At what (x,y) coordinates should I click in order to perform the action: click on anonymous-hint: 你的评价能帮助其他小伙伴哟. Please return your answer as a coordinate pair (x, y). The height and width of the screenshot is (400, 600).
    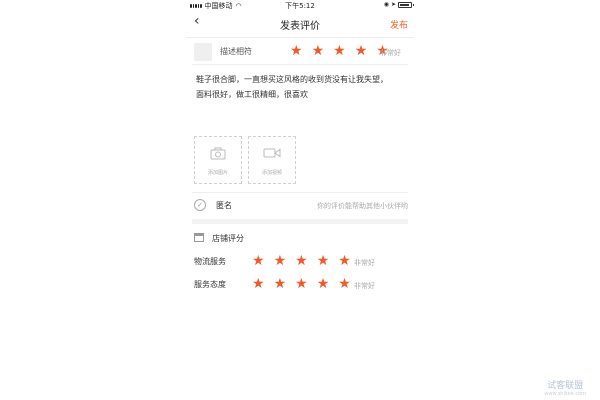
    Looking at the image, I should click on (362, 206).